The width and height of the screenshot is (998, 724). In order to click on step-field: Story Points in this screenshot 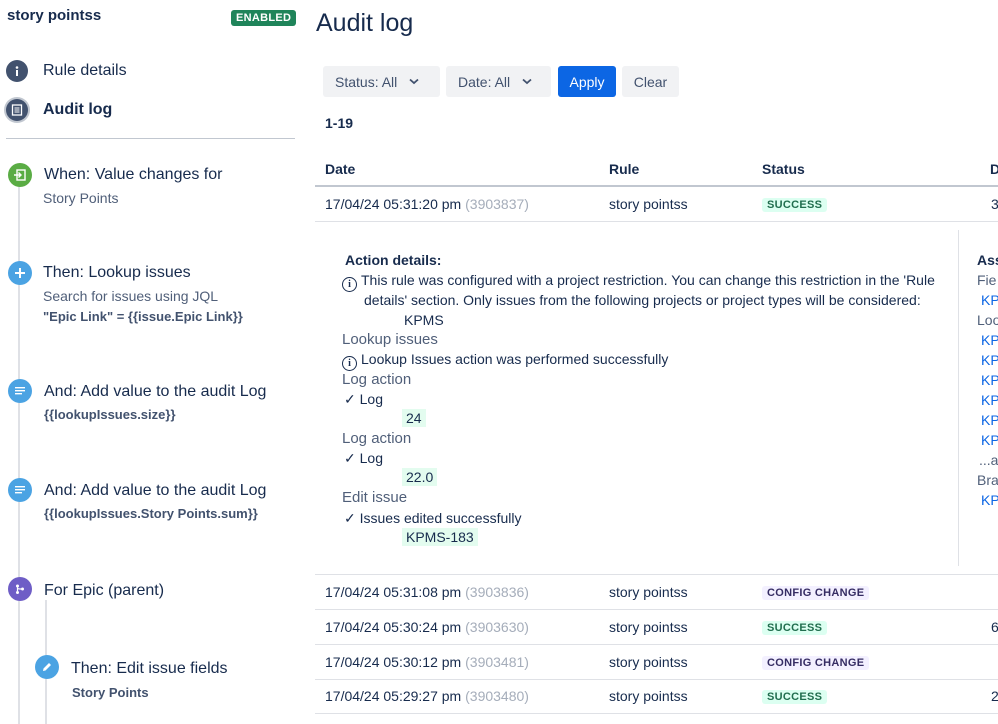, I will do `click(110, 692)`.